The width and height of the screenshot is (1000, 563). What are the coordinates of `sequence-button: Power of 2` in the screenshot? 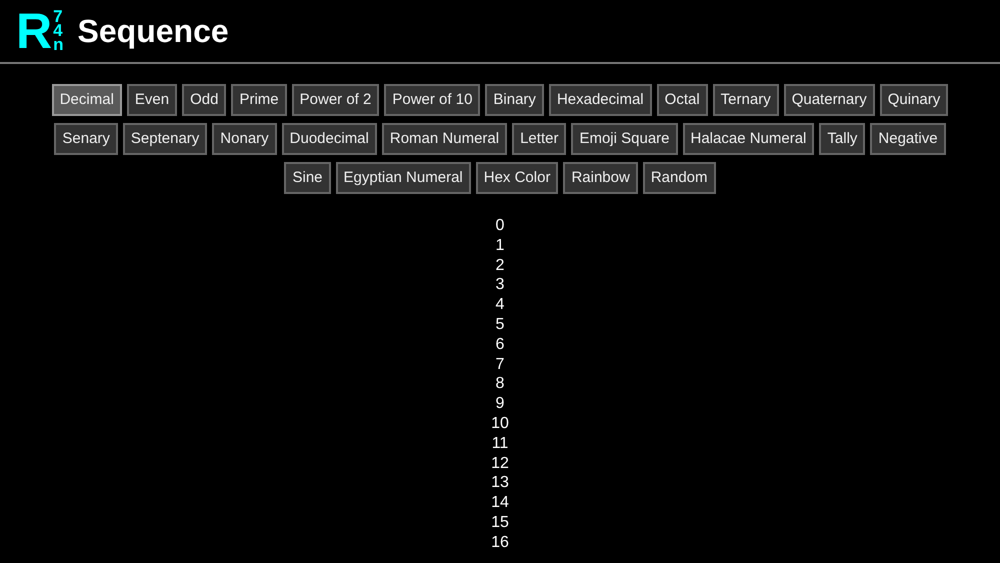 It's located at (336, 100).